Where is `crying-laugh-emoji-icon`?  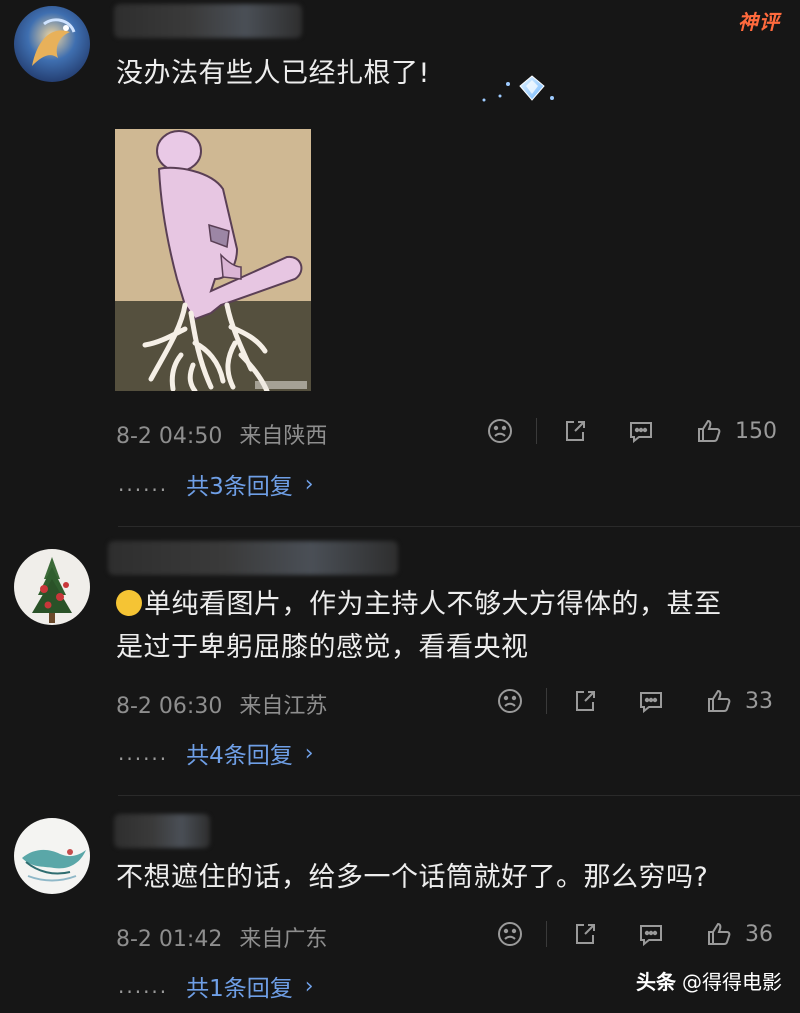 crying-laugh-emoji-icon is located at coordinates (129, 603).